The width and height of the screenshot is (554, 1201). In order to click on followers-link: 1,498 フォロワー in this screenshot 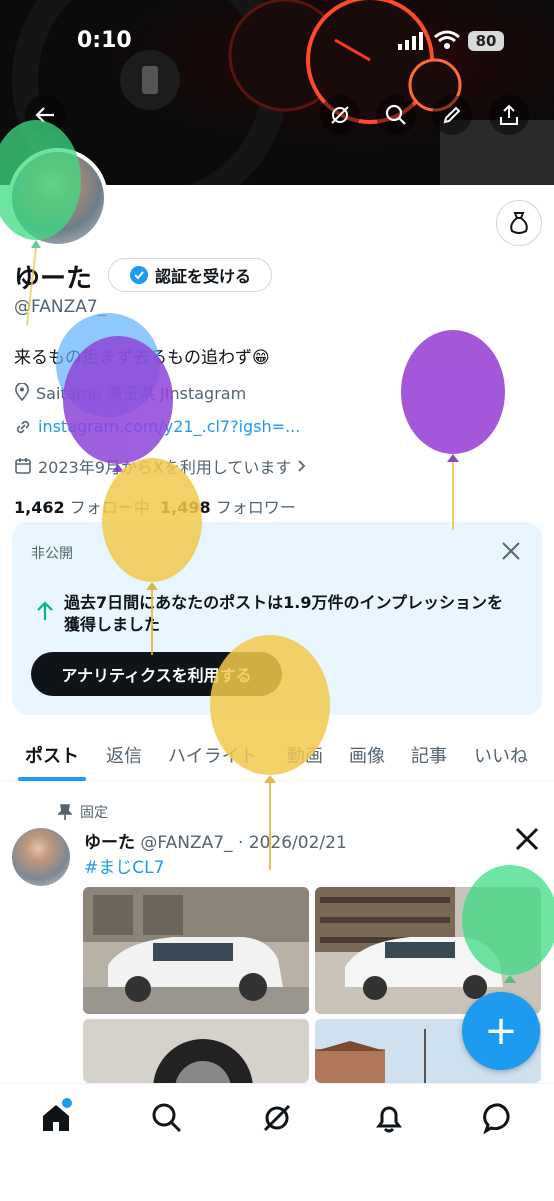, I will do `click(228, 506)`.